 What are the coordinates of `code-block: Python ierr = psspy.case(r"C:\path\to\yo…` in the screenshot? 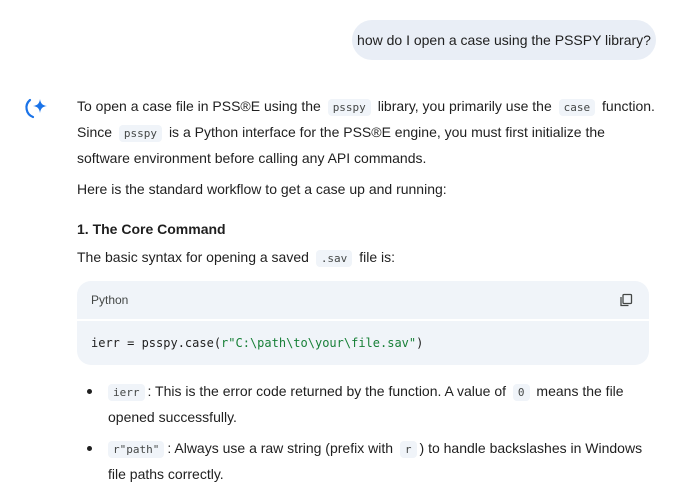 It's located at (363, 323).